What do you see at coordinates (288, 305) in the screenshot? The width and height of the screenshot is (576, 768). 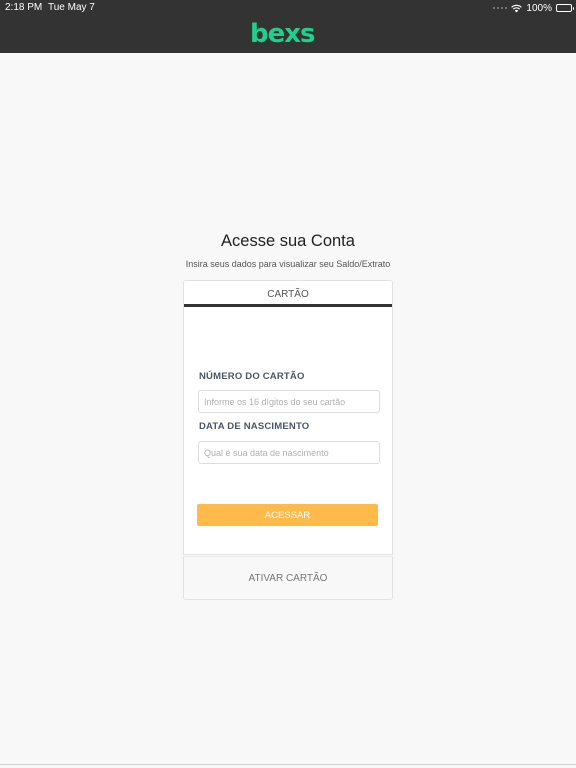 I see `tab-active-indicator` at bounding box center [288, 305].